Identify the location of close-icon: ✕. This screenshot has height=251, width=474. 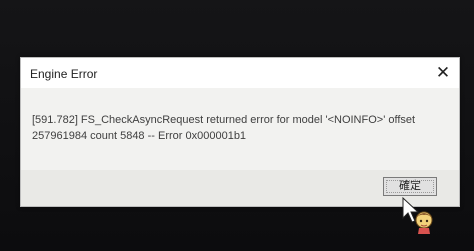
(443, 73).